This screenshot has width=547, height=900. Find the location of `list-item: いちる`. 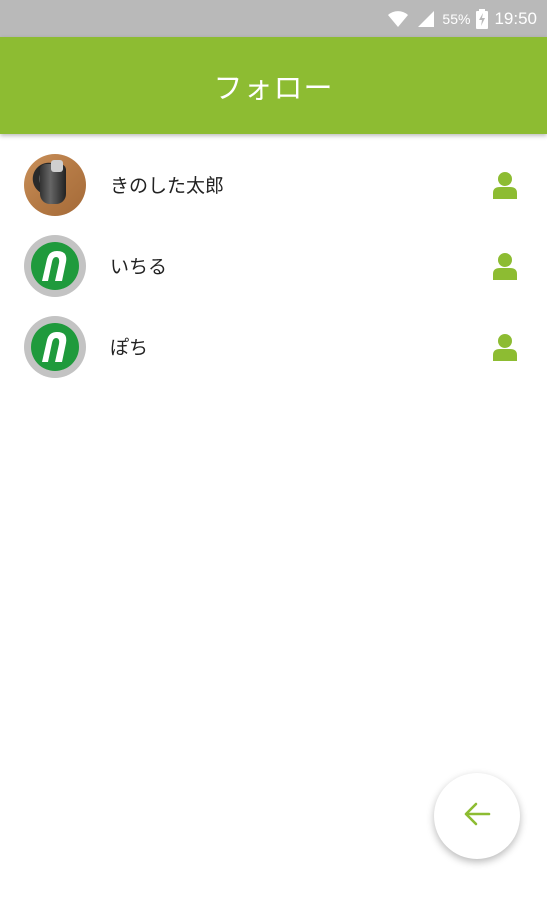

list-item: いちる is located at coordinates (273, 265).